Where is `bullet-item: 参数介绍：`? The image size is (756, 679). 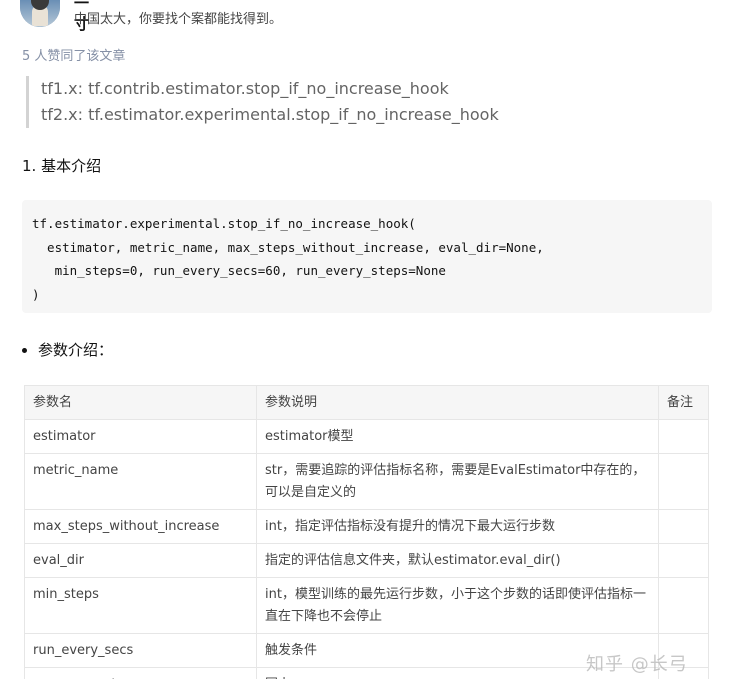
bullet-item: 参数介绍： is located at coordinates (67, 349).